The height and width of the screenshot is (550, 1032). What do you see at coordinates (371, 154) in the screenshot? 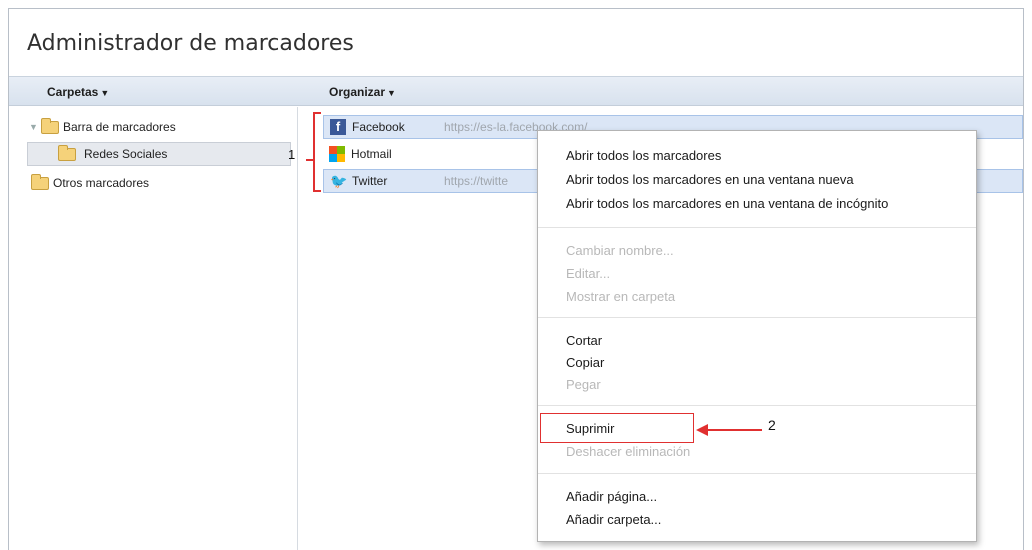
I see `bookmark-name: Hotmail` at bounding box center [371, 154].